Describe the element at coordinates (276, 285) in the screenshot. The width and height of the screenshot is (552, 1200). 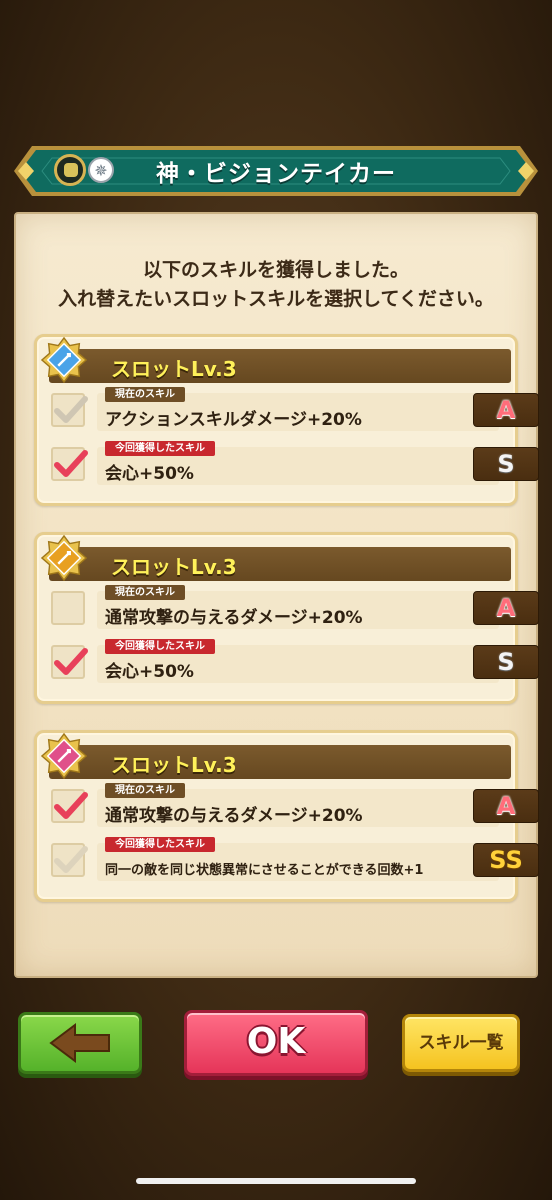
I see `intro-text: 以下のスキルを獲得しました。 入れ替えたいスロットスキルを選択してください。` at that location.